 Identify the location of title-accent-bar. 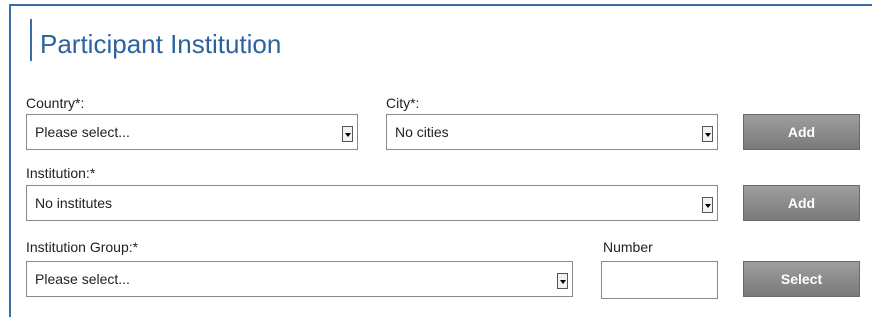
(31, 40).